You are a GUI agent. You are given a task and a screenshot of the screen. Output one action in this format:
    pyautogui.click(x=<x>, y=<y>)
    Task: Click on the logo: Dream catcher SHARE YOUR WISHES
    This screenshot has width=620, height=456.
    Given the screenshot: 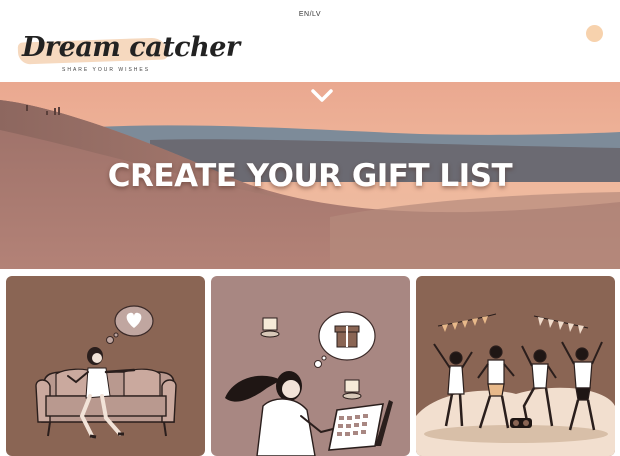 What is the action you would take?
    pyautogui.click(x=127, y=54)
    